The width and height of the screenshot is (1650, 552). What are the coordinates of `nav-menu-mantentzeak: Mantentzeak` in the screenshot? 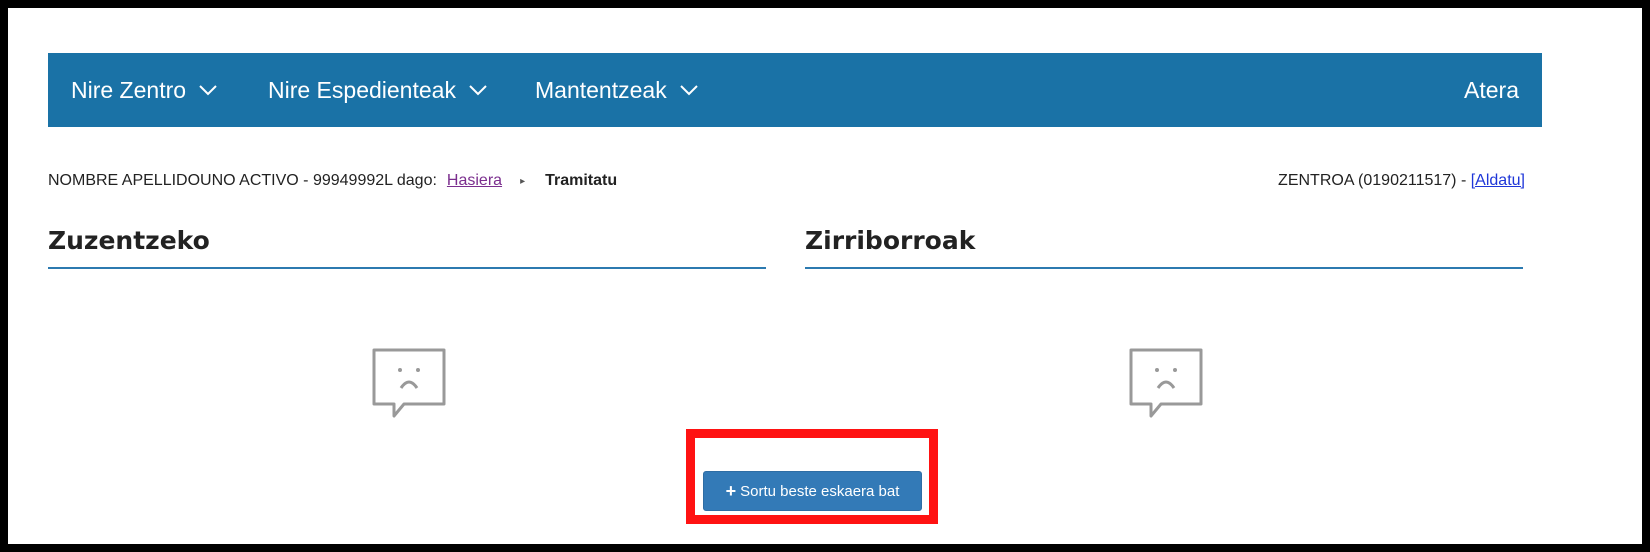 It's located at (617, 90).